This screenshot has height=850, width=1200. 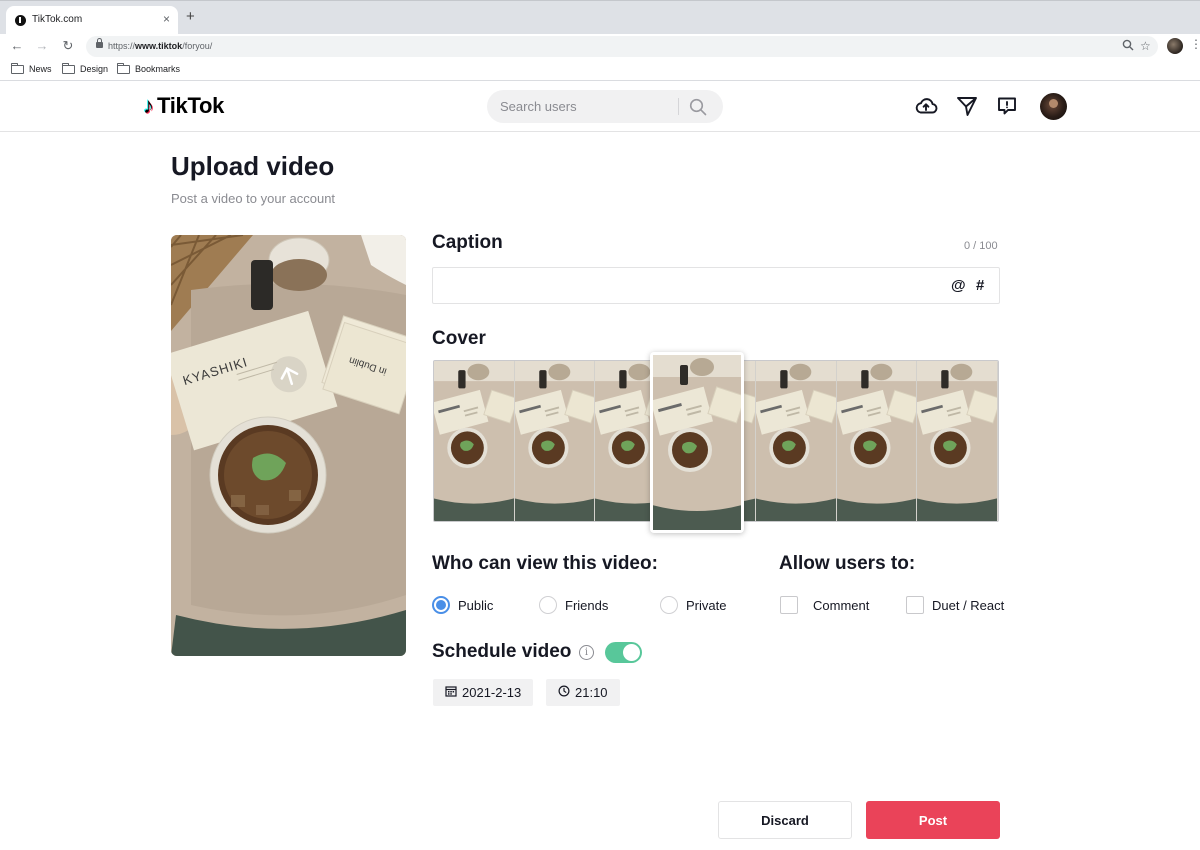 I want to click on post-button: Post, so click(x=933, y=820).